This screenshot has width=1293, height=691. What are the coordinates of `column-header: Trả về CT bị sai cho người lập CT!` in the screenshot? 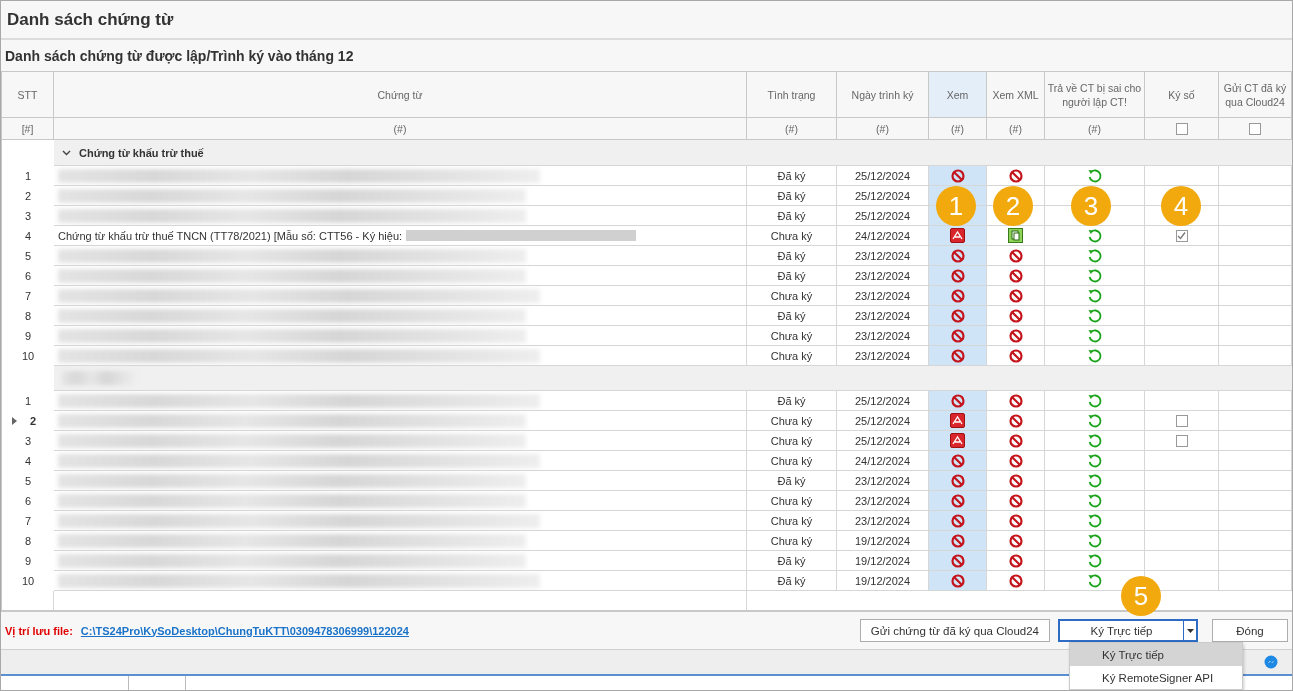 It's located at (1095, 95).